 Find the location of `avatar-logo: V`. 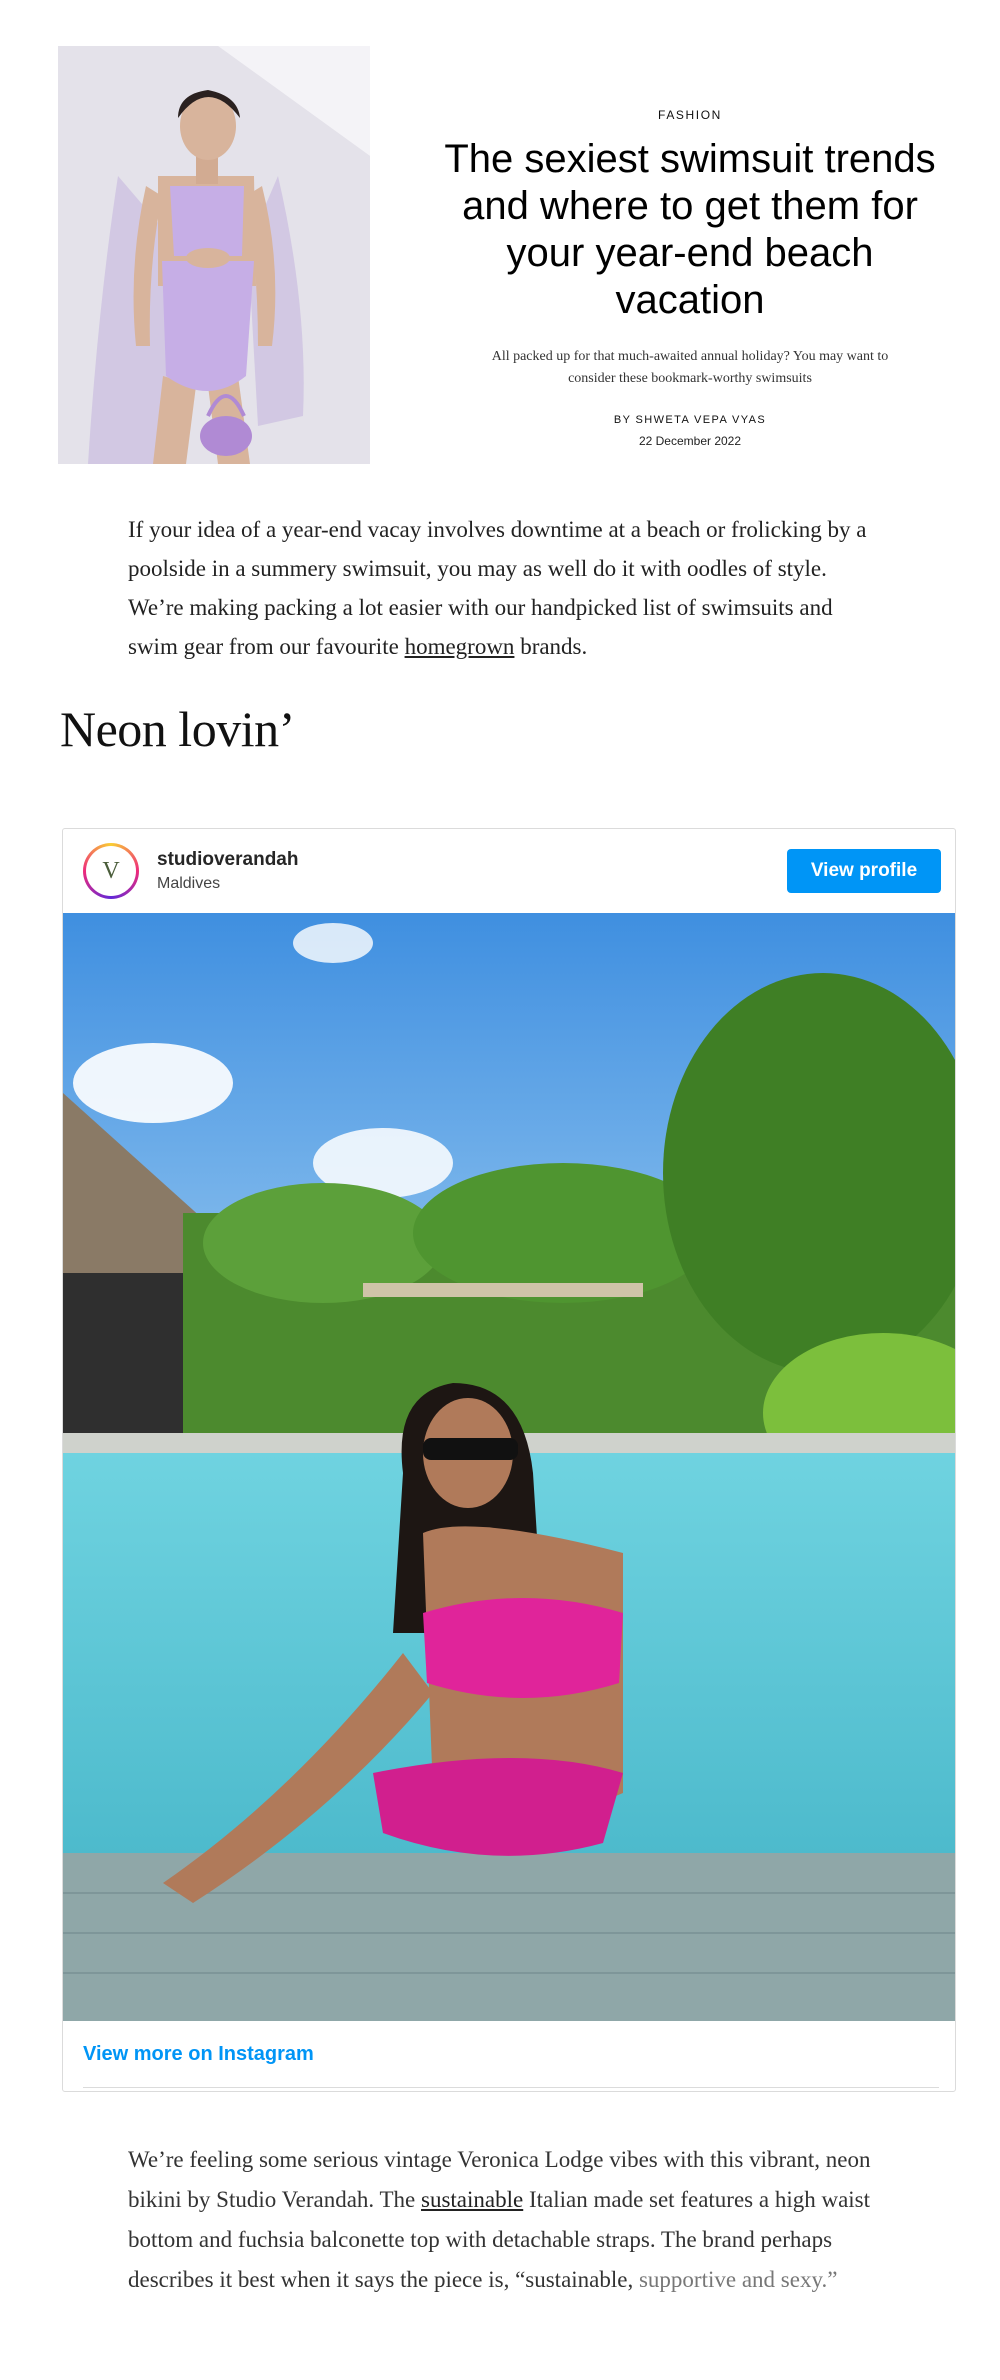

avatar-logo: V is located at coordinates (111, 871).